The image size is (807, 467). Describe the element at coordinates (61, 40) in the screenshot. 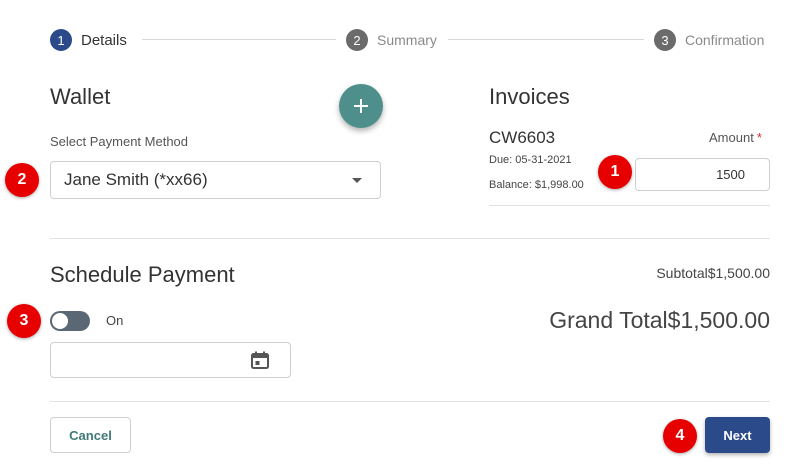

I see `step-number: 1` at that location.